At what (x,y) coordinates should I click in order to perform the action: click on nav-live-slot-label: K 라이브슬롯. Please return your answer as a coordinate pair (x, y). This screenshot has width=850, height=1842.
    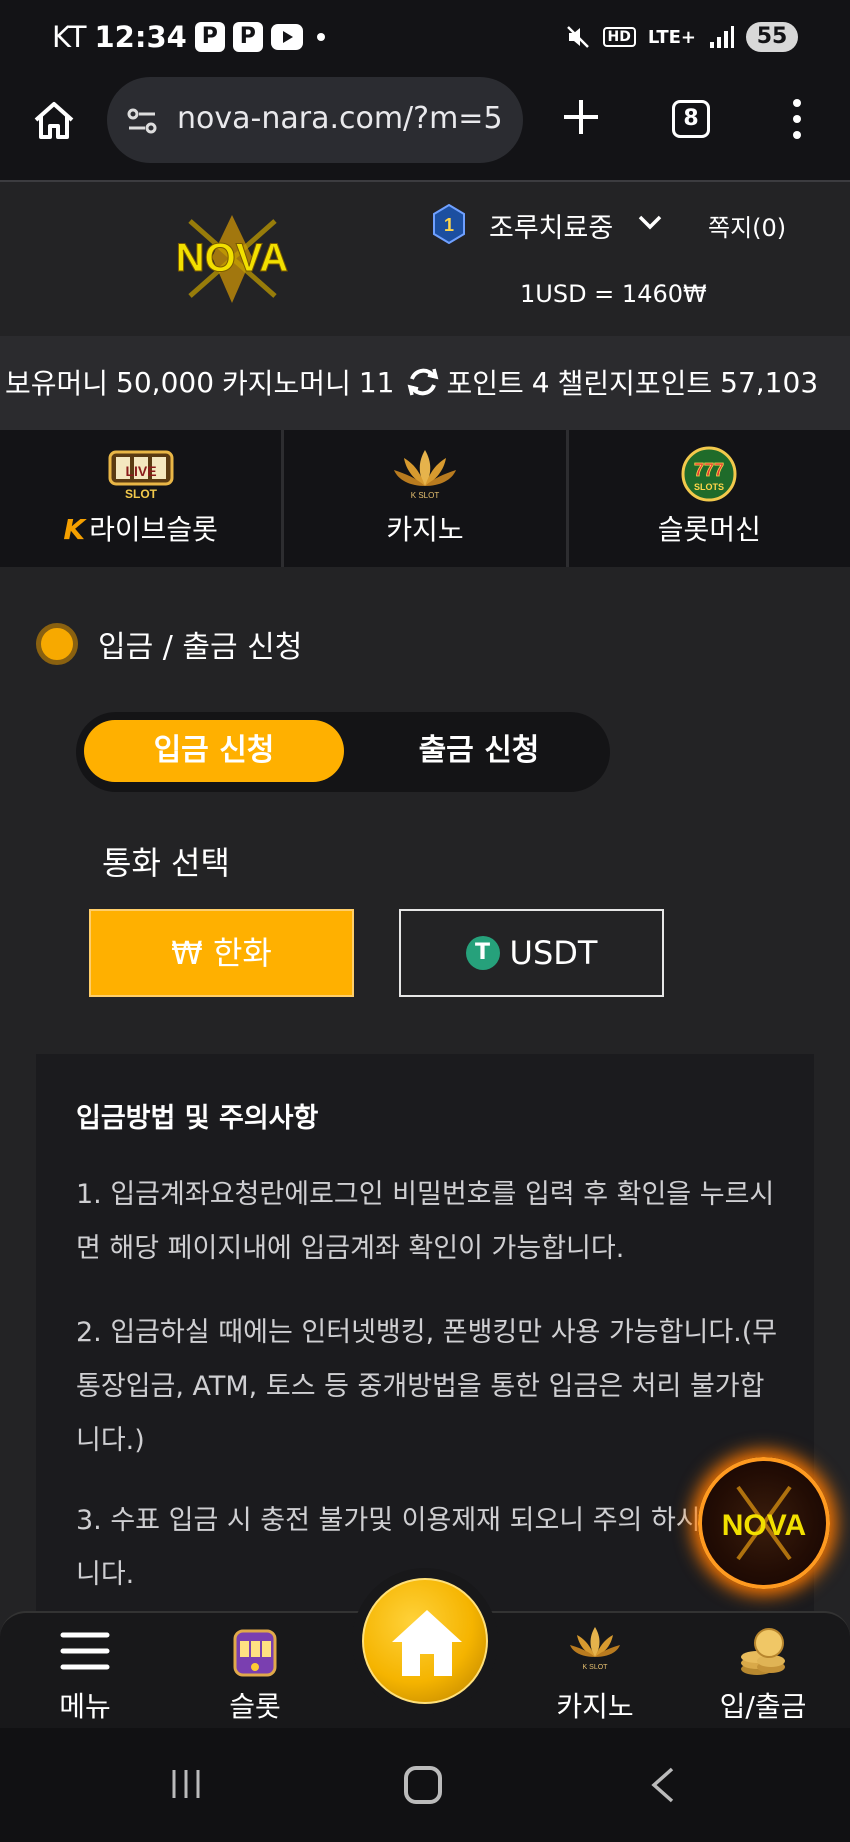
    Looking at the image, I should click on (140, 529).